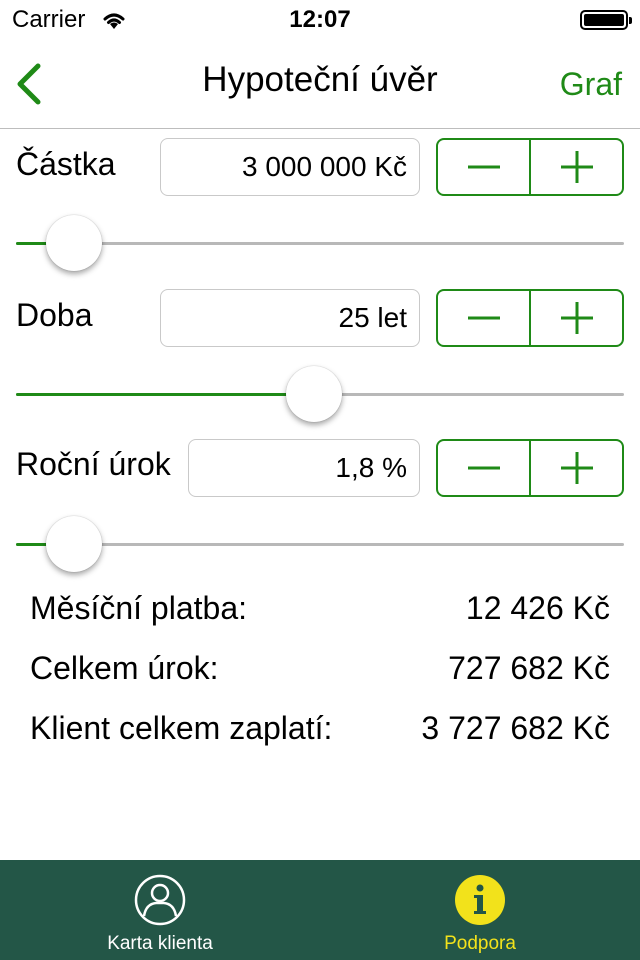 The height and width of the screenshot is (960, 640). I want to click on term-decrement-button, so click(483, 318).